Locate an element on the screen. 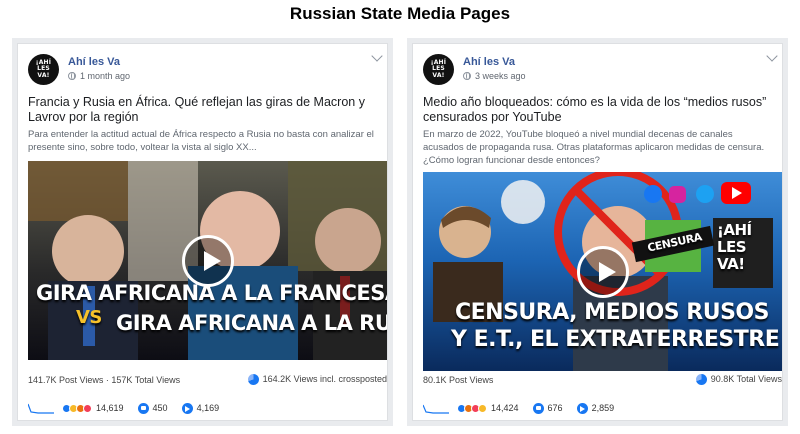 The width and height of the screenshot is (800, 434). total-views: 90.8K Total Views is located at coordinates (746, 379).